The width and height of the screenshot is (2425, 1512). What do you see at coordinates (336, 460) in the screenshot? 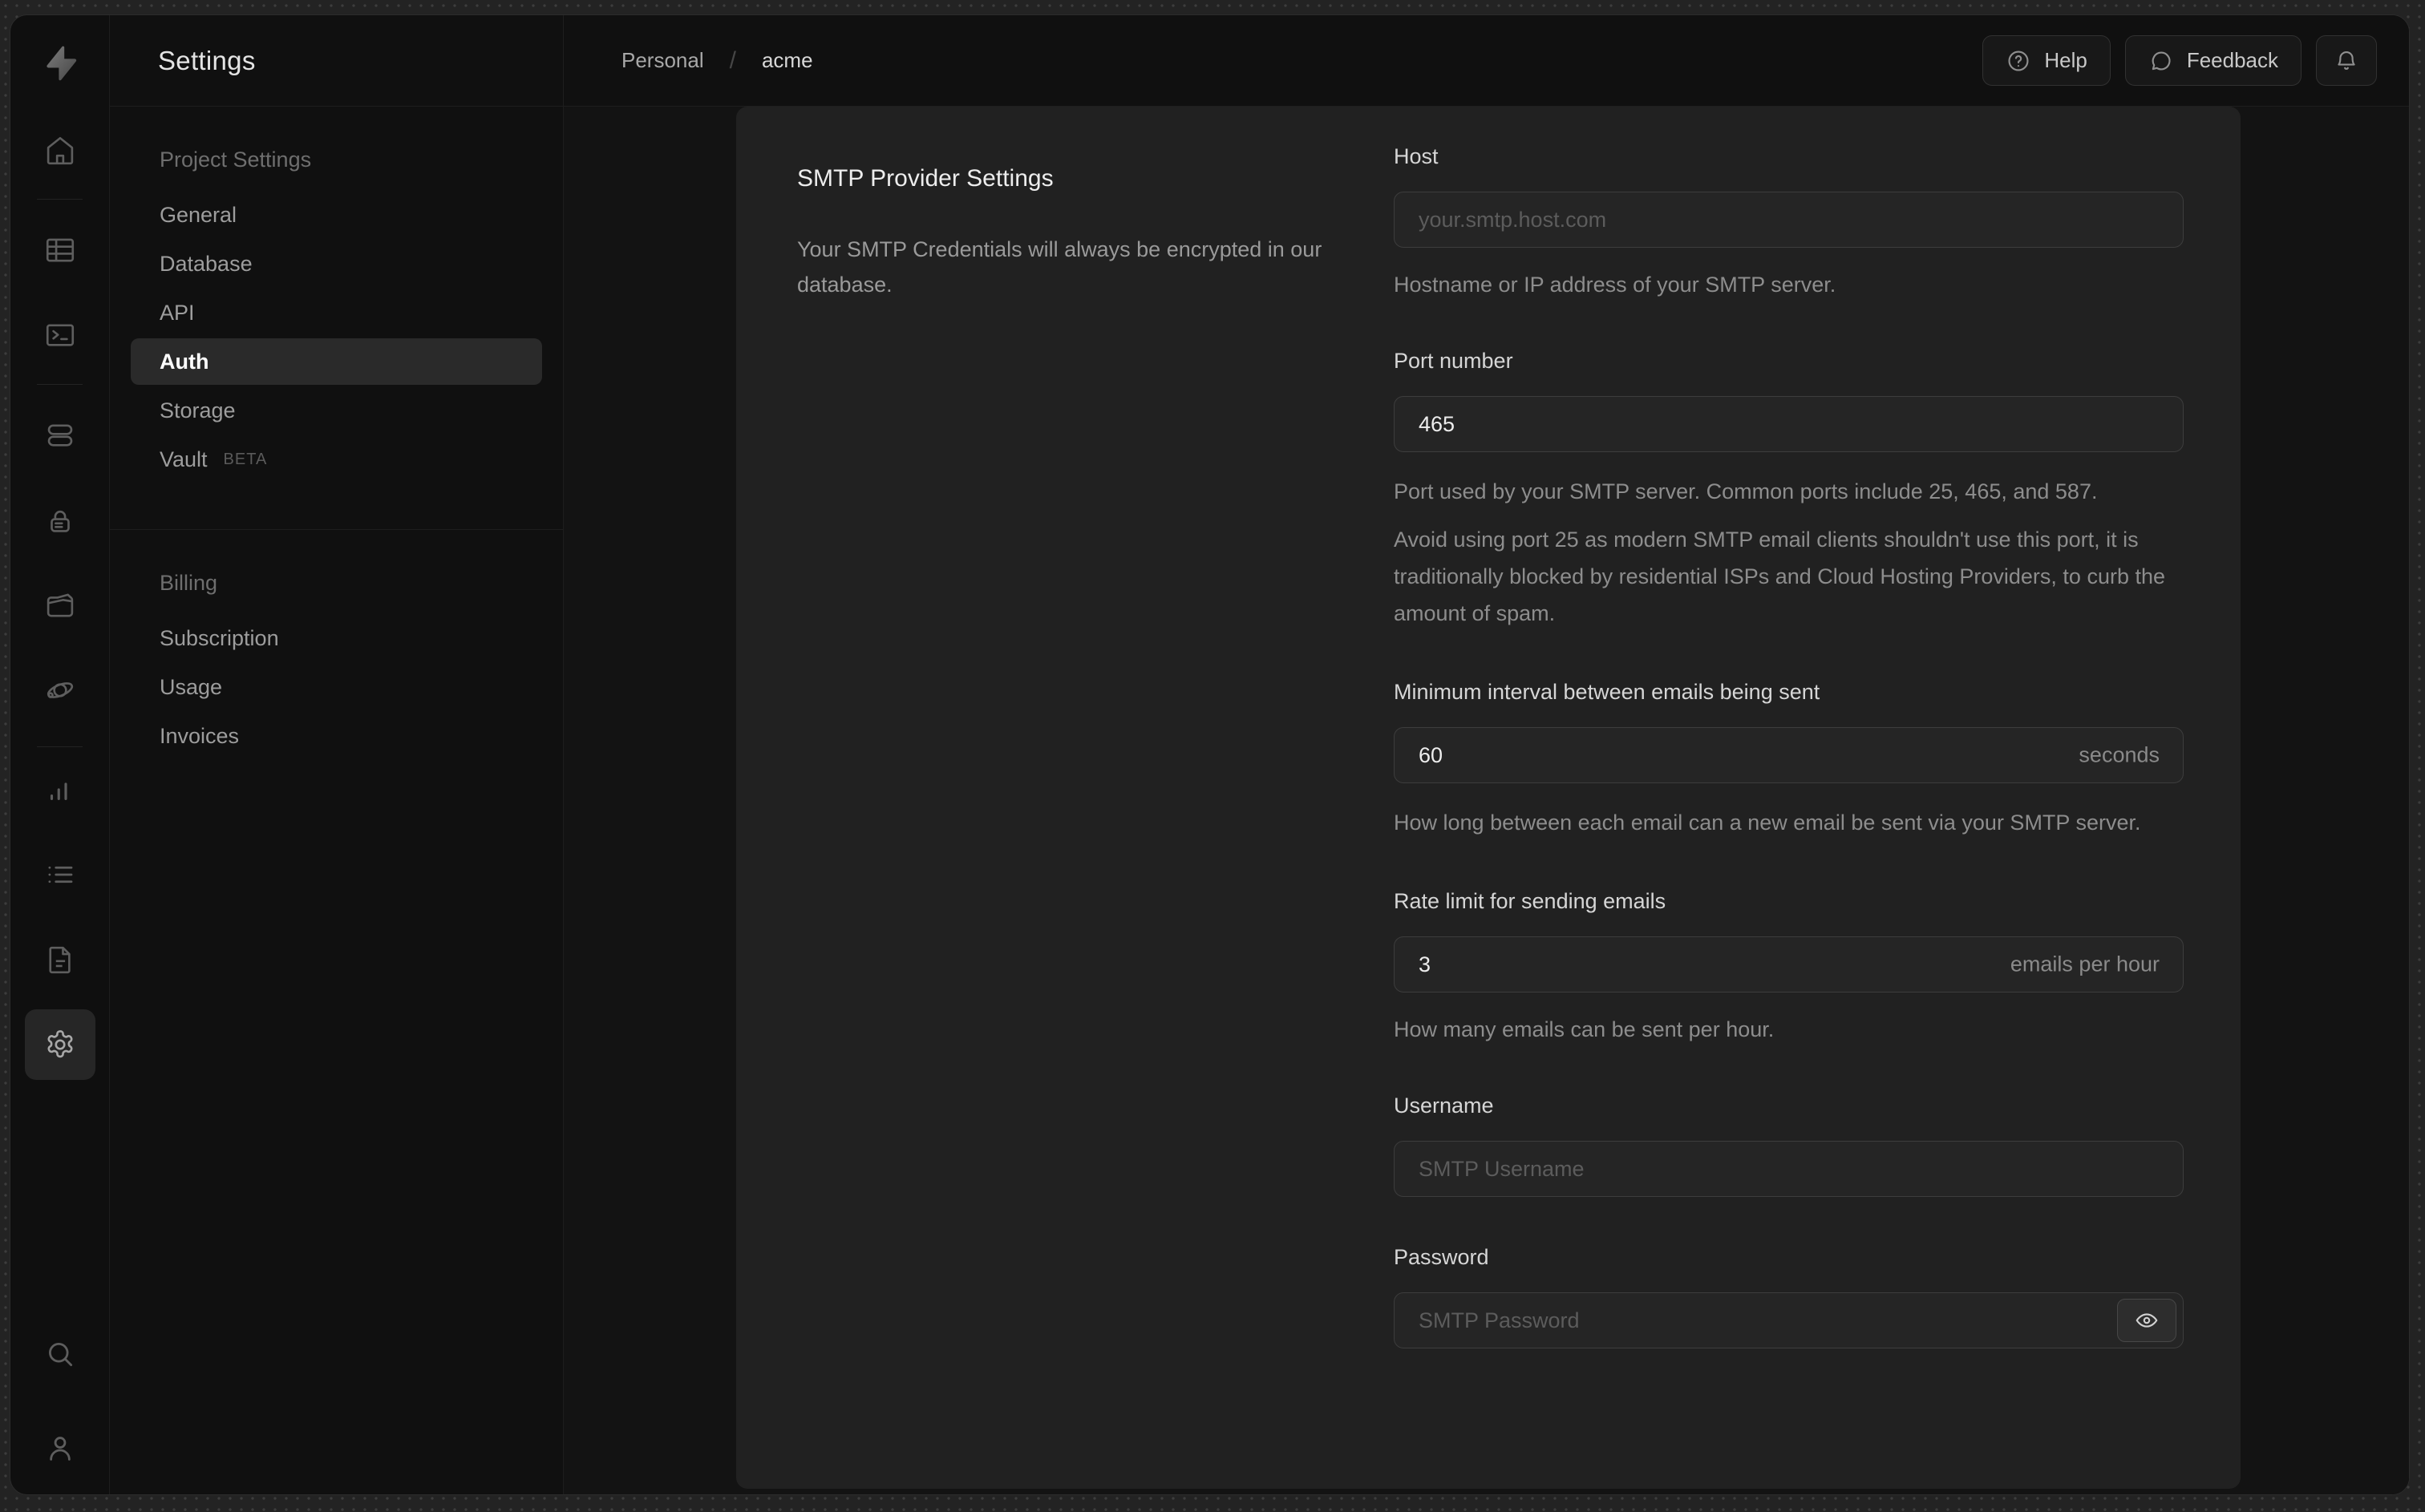
I see `sidebar-item-vault: Vault BETA` at bounding box center [336, 460].